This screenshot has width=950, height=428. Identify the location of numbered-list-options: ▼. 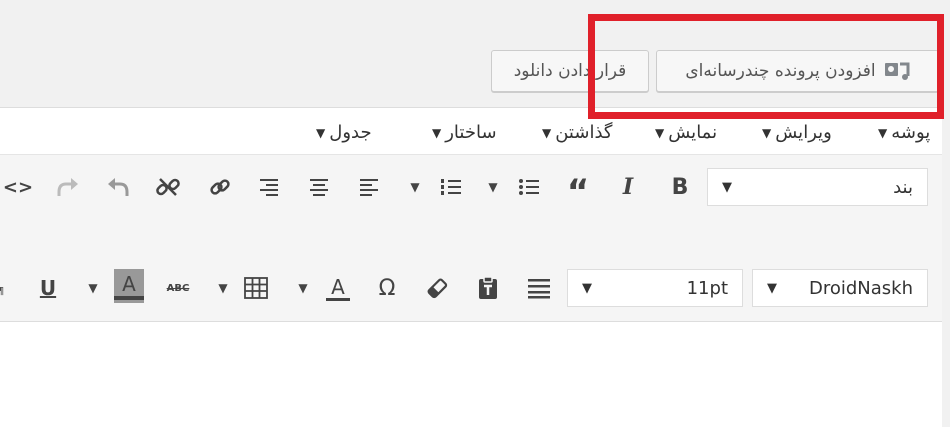
(415, 187).